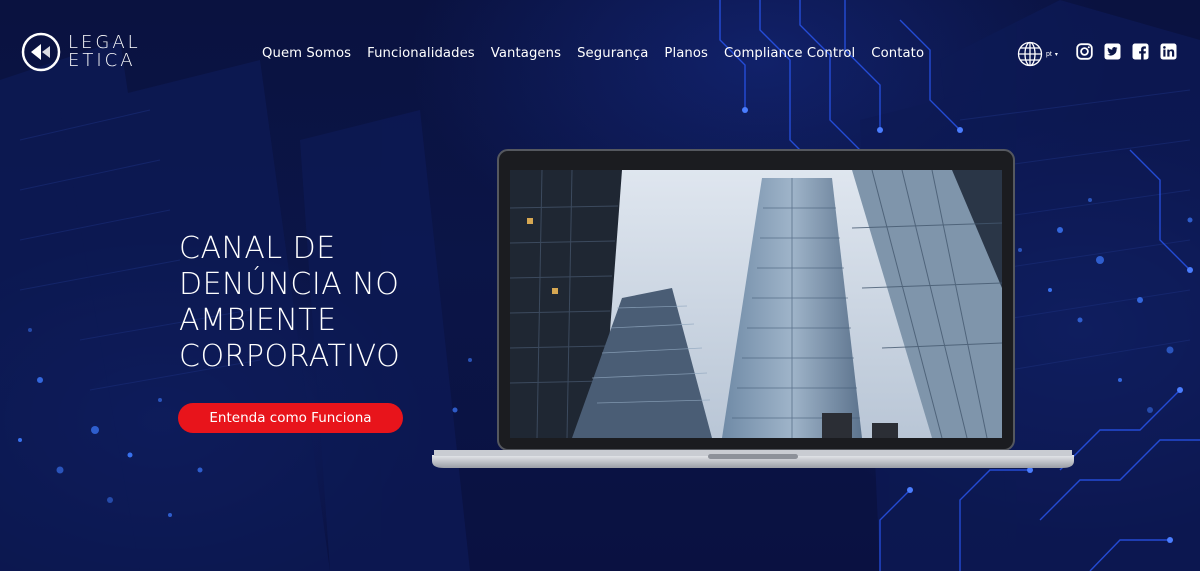 This screenshot has width=1200, height=571. I want to click on twitter-icon, so click(1112, 51).